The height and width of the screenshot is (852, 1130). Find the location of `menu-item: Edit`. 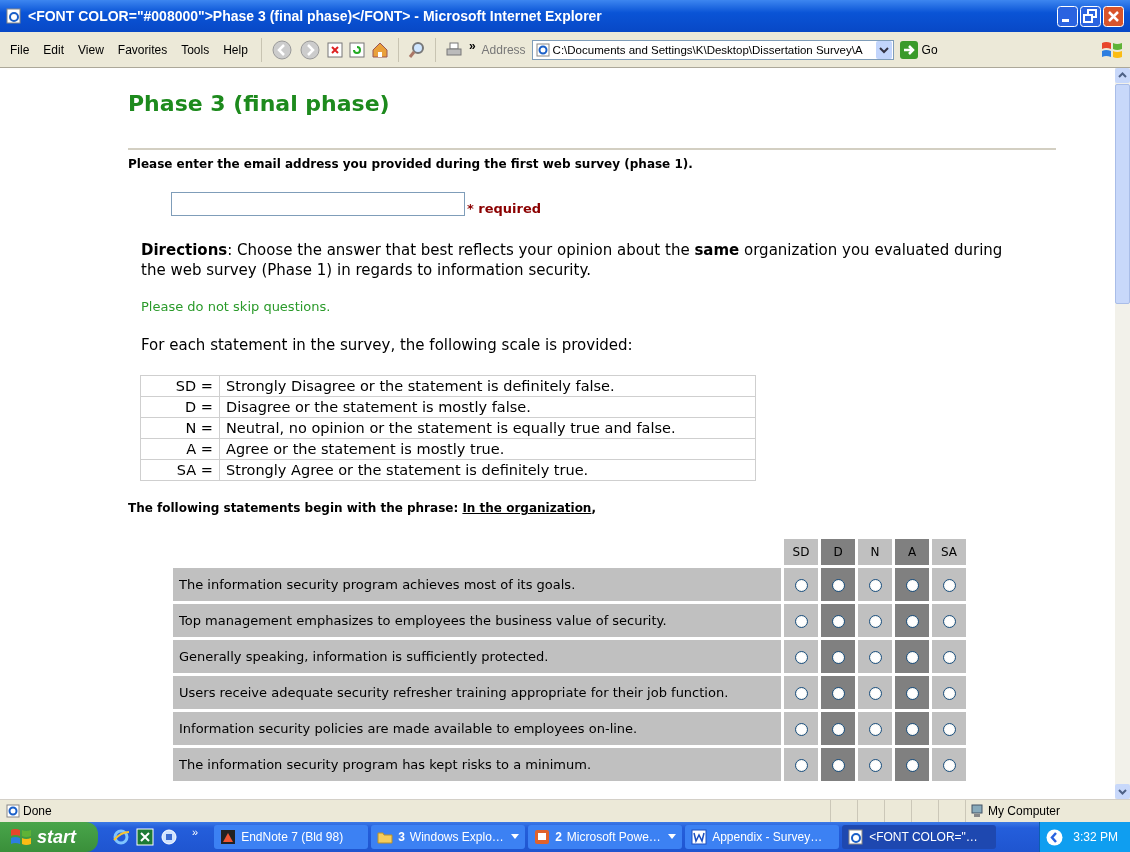

menu-item: Edit is located at coordinates (54, 49).